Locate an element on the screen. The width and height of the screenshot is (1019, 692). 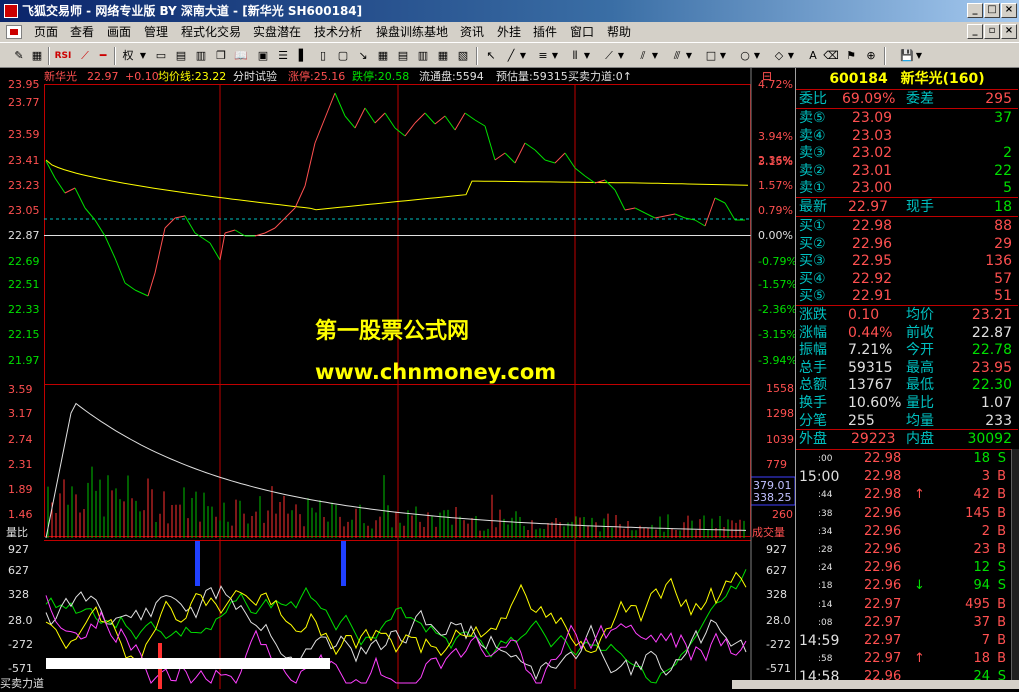
tick-scrollbar is located at coordinates (1015, 569).